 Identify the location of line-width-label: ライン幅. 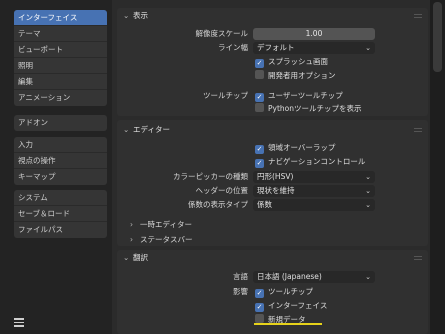
(233, 47).